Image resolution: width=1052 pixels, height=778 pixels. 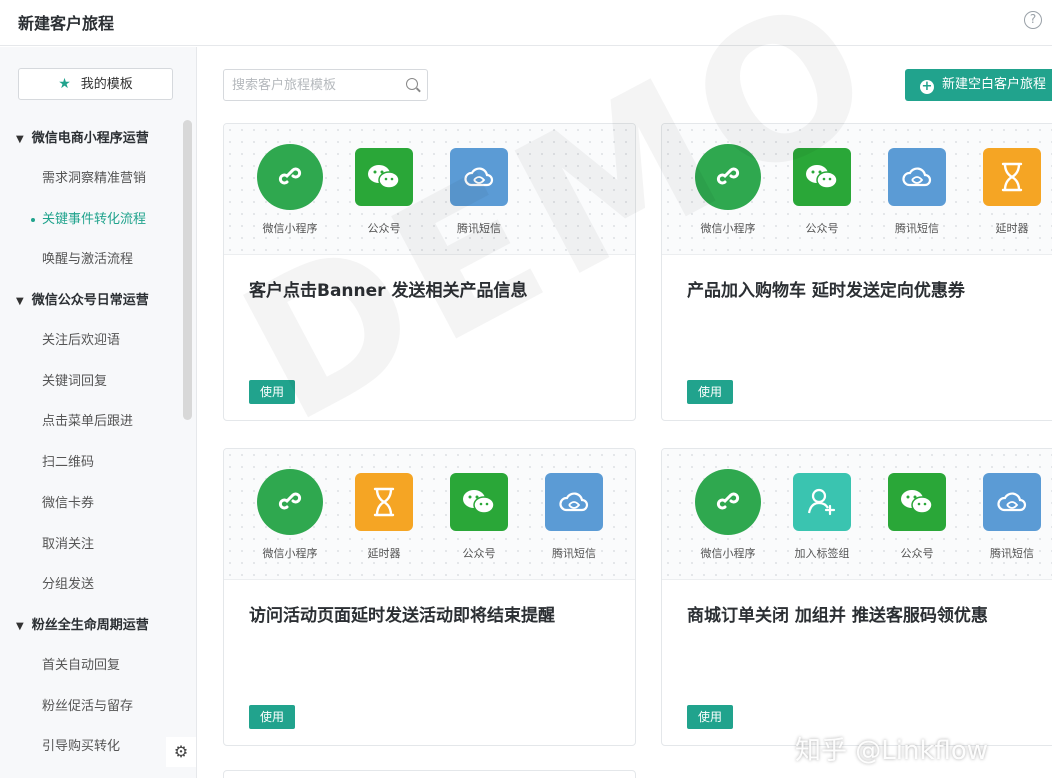 What do you see at coordinates (90, 463) in the screenshot?
I see `category-item: 扫二维码` at bounding box center [90, 463].